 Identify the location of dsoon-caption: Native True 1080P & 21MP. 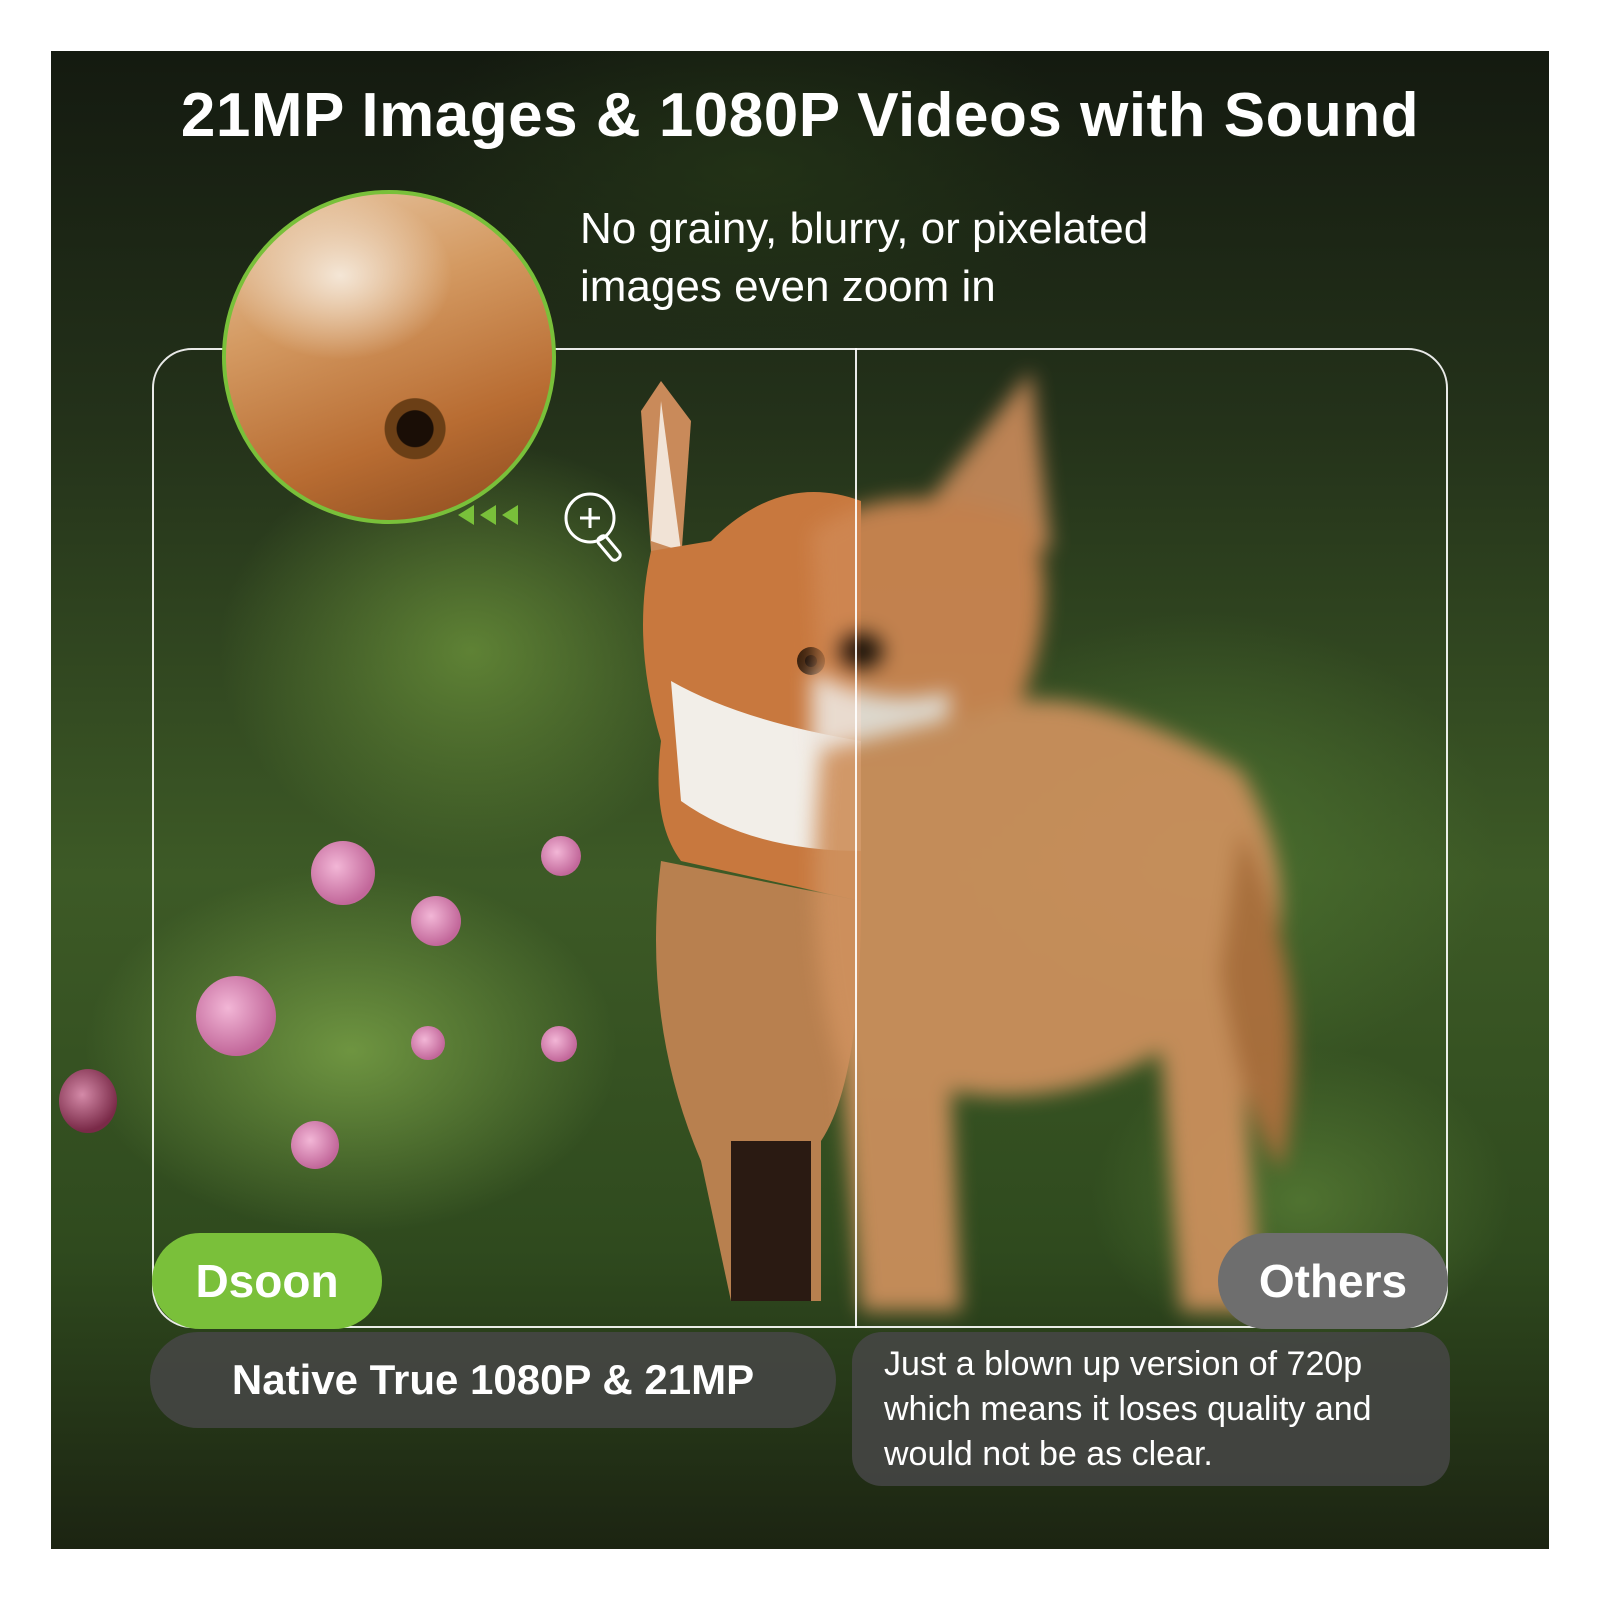
(493, 1380).